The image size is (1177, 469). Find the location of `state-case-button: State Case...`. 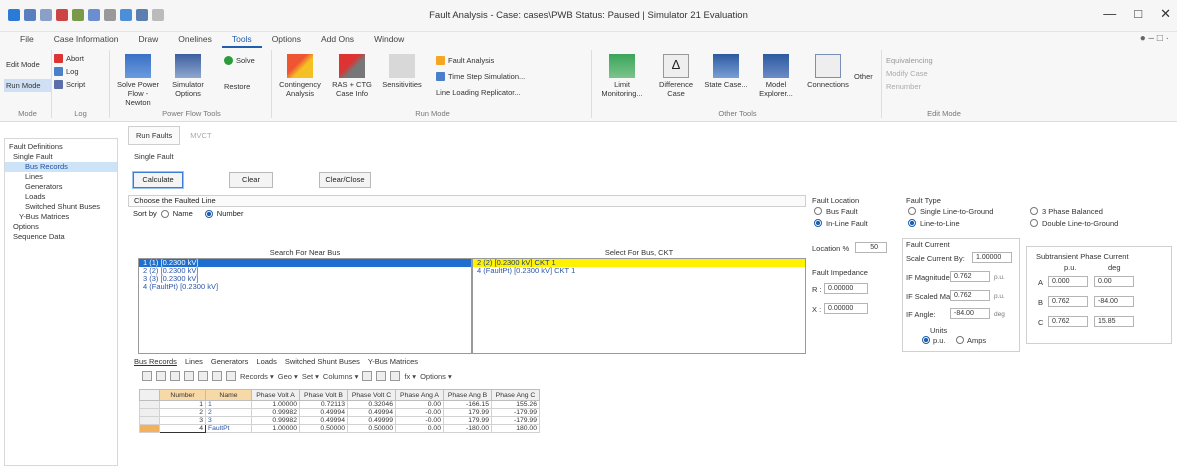

state-case-button: State Case... is located at coordinates (726, 70).